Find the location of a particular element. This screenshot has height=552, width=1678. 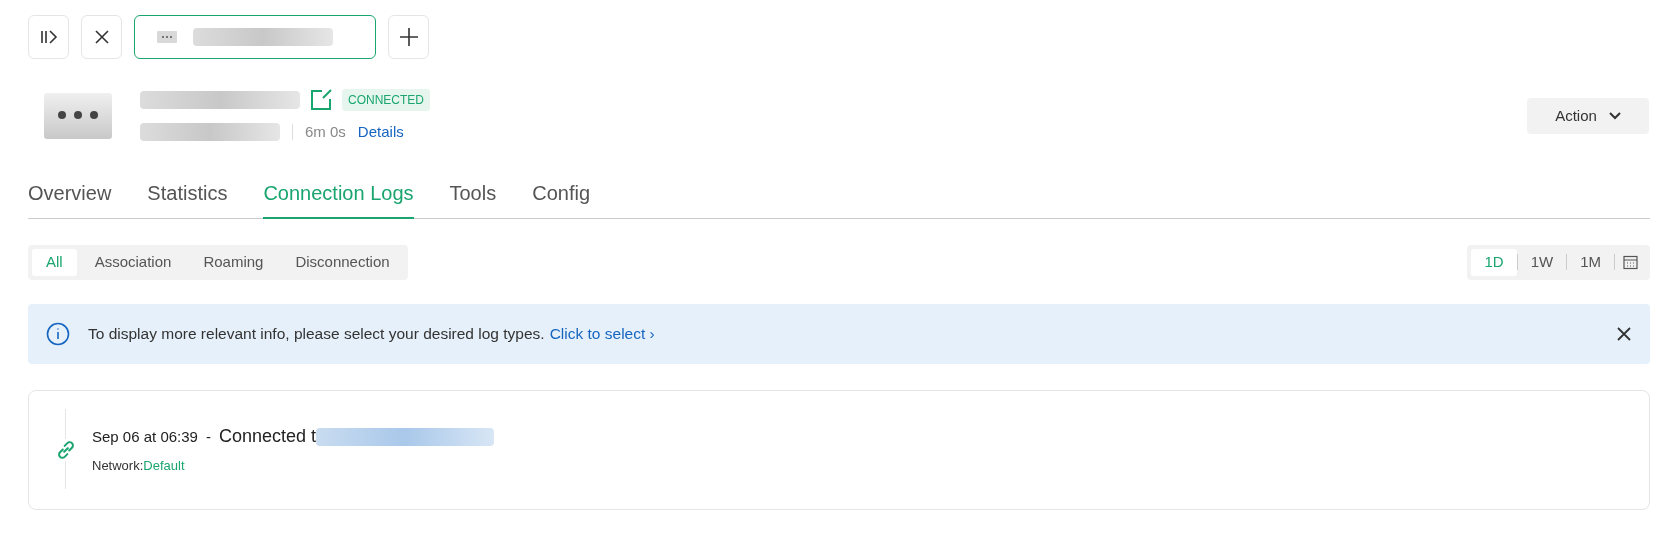

device-tab is located at coordinates (255, 37).